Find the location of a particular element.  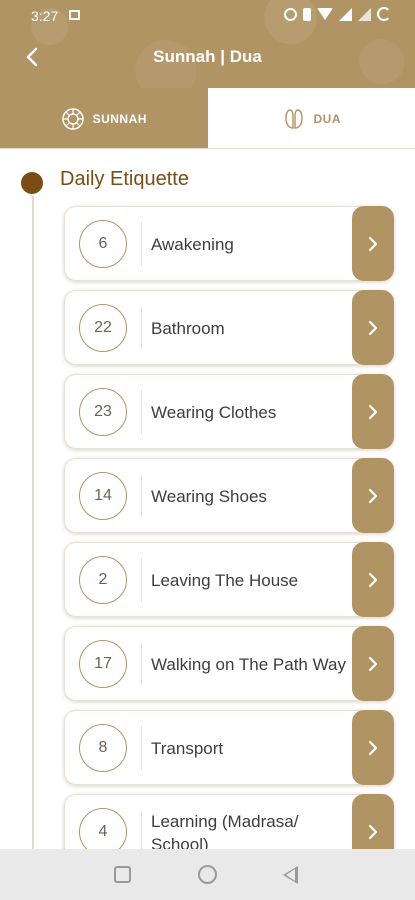

item-label: Leaving The House is located at coordinates (225, 580).